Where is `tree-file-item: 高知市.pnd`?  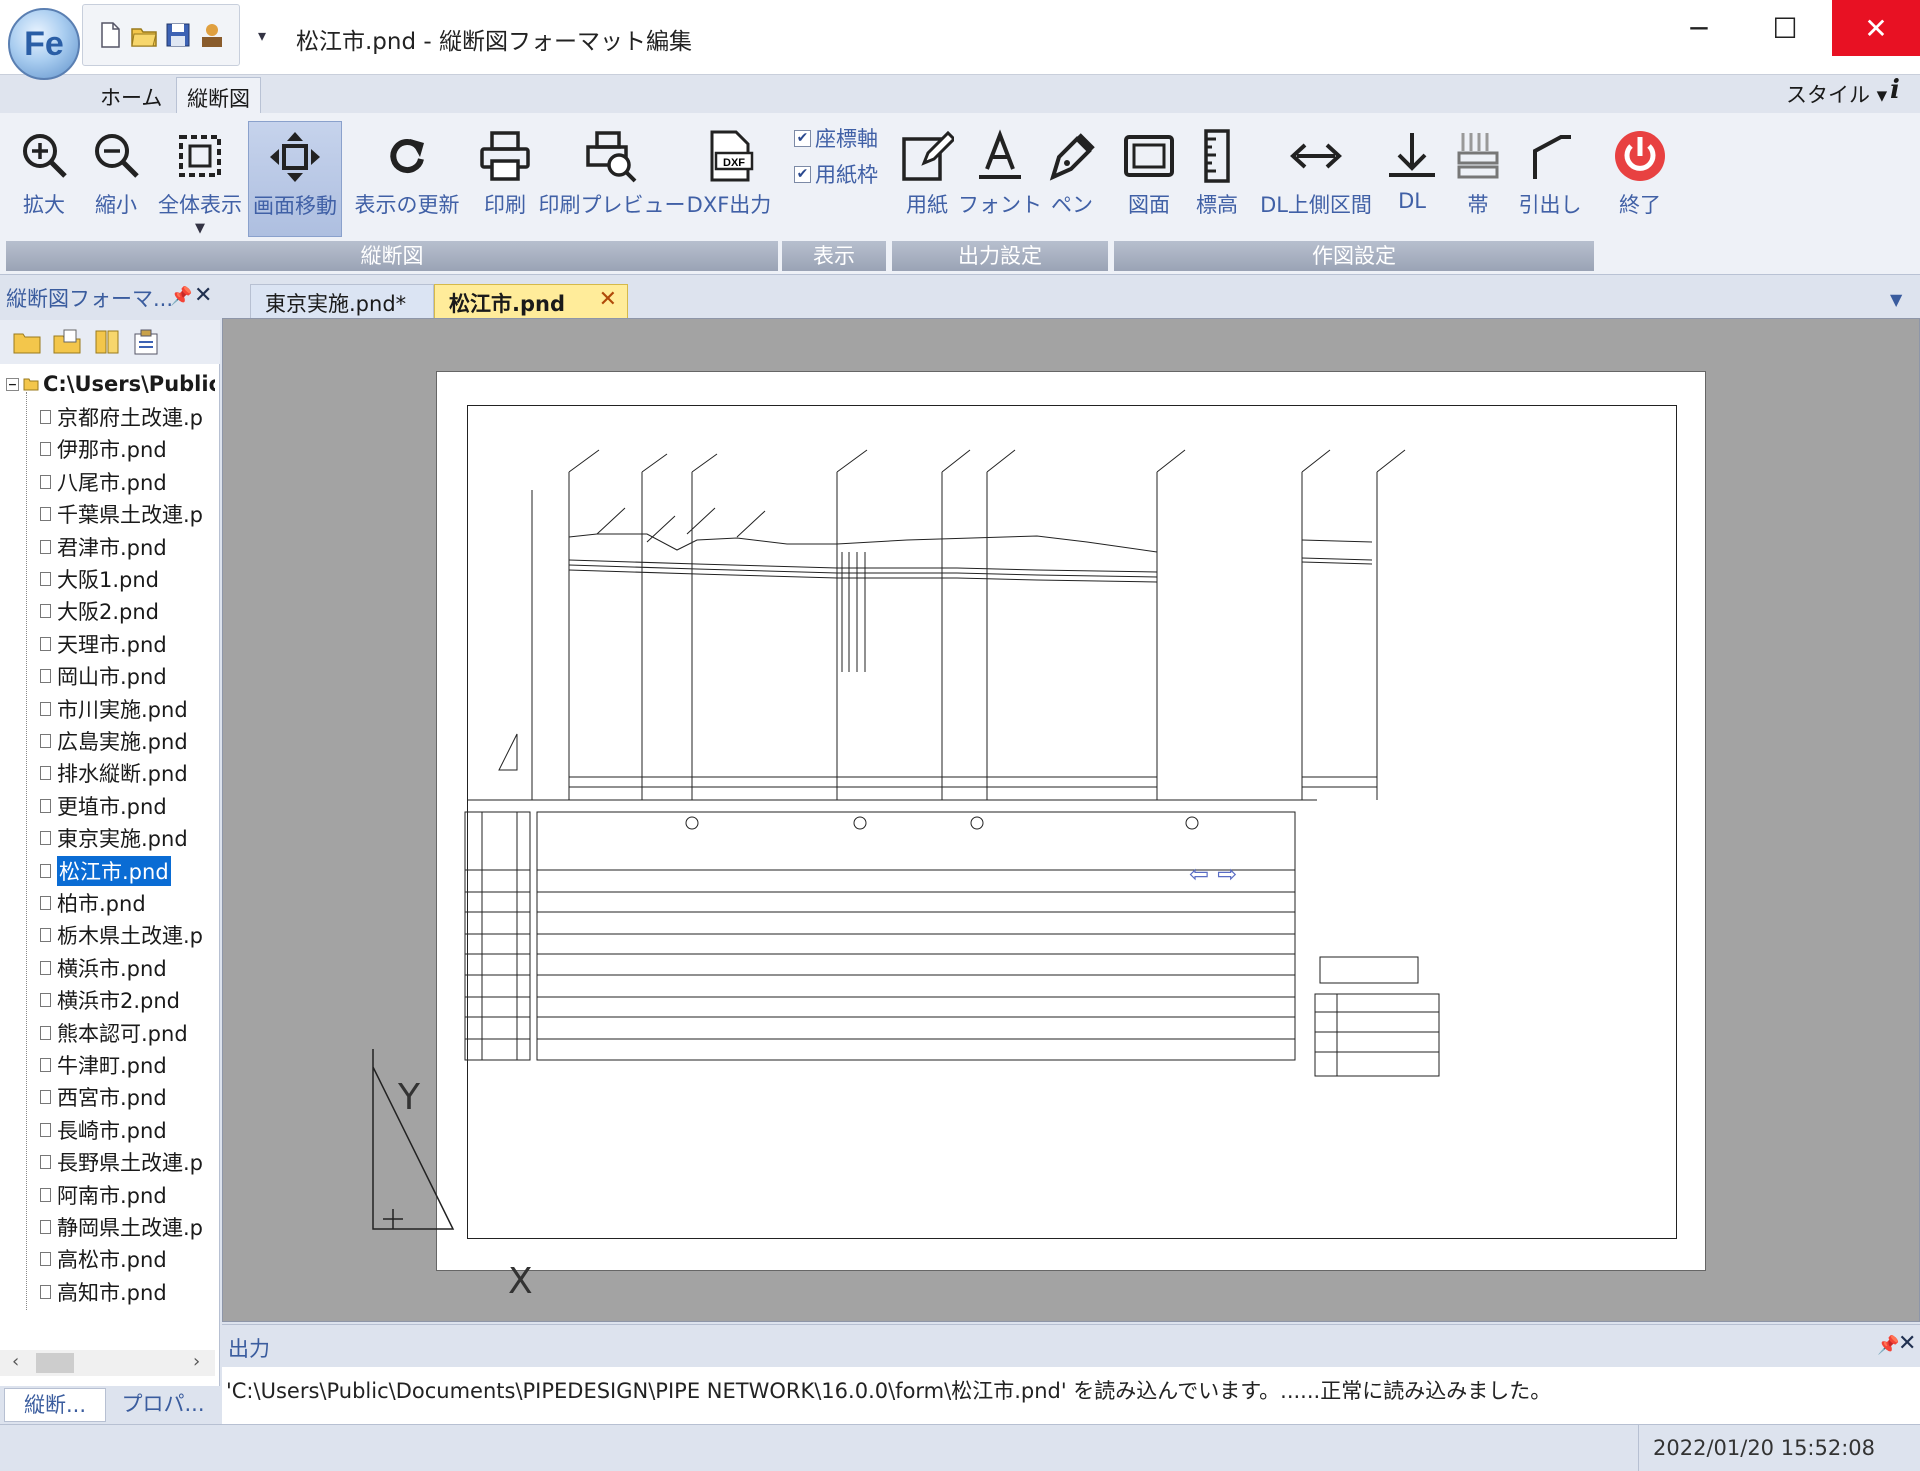
tree-file-item: 高知市.pnd is located at coordinates (103, 1292).